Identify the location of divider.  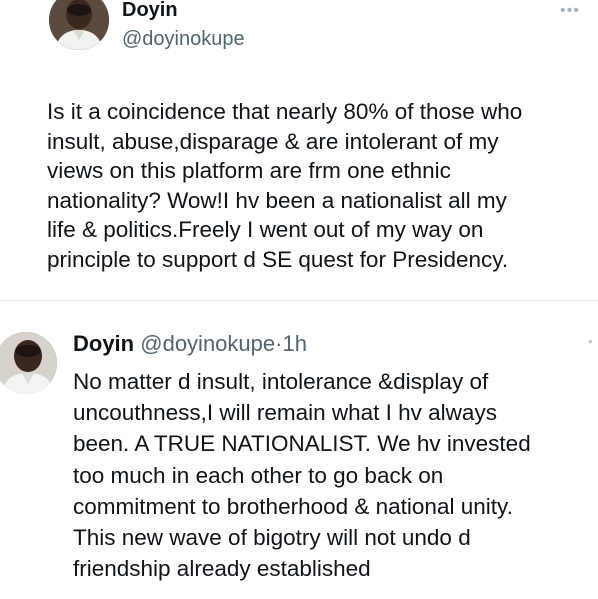
(299, 300).